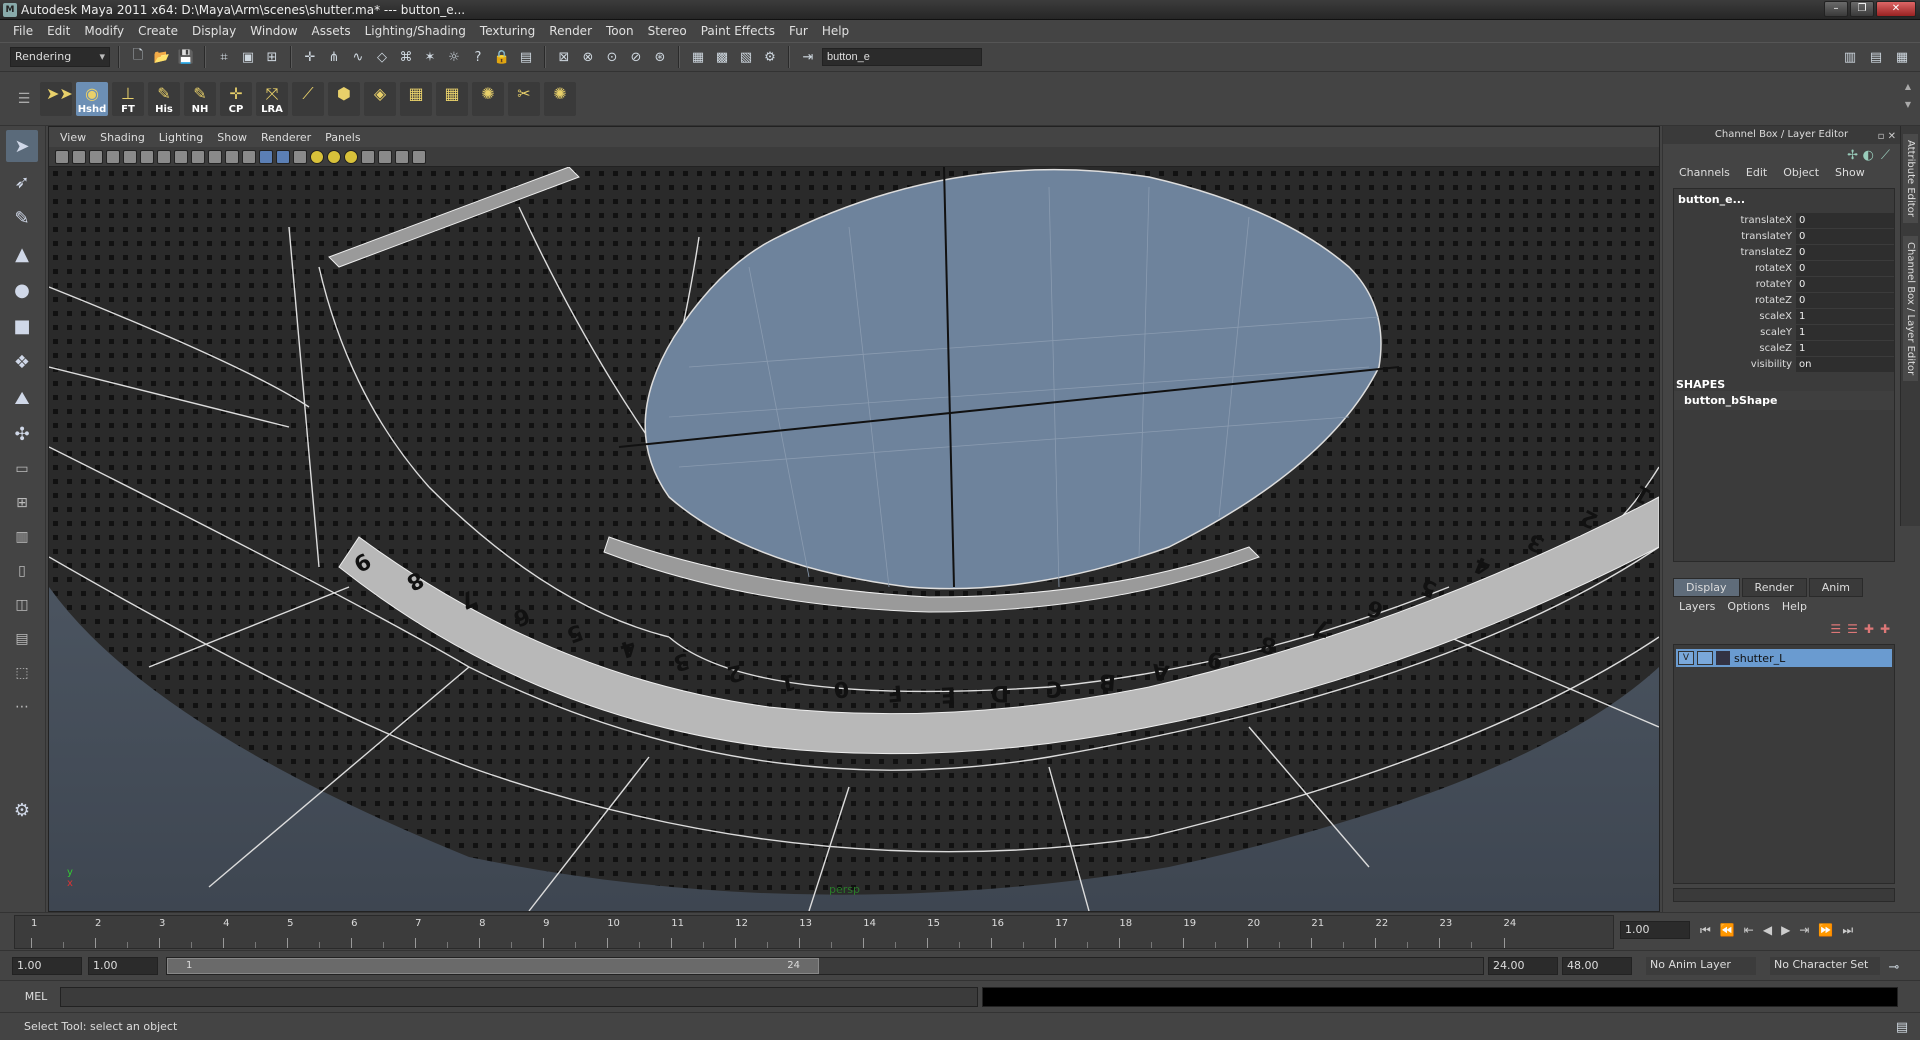 The width and height of the screenshot is (1920, 1040). What do you see at coordinates (249, 156) in the screenshot?
I see `wireframe-icon` at bounding box center [249, 156].